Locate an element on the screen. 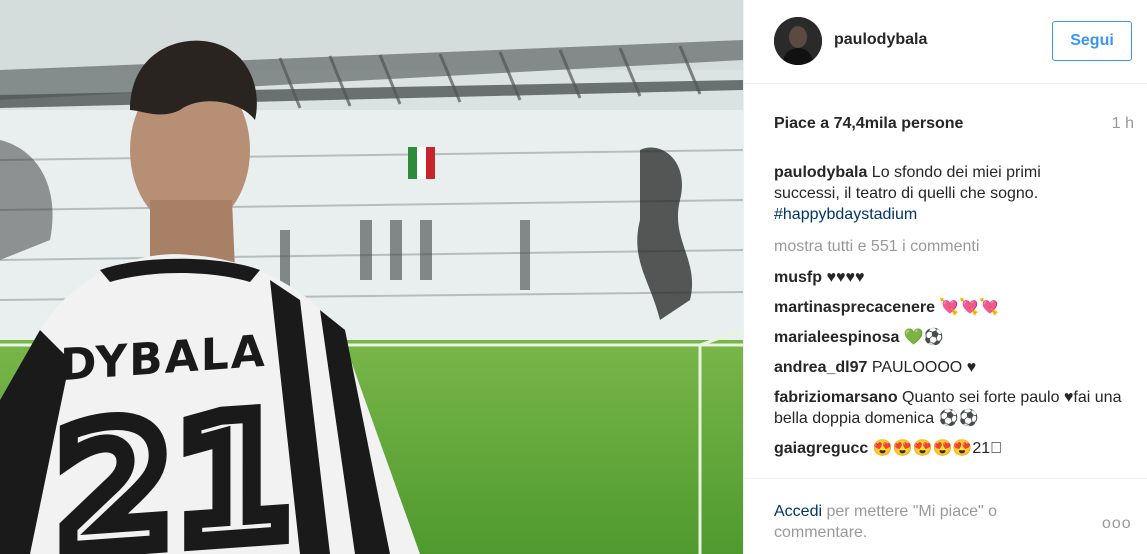 Image resolution: width=1147 pixels, height=554 pixels. follow-button: Segui is located at coordinates (1092, 41).